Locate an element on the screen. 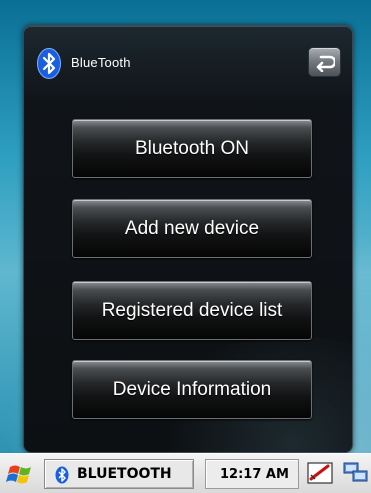  task-button-bluetooth: BLUETOOTH is located at coordinates (119, 474).